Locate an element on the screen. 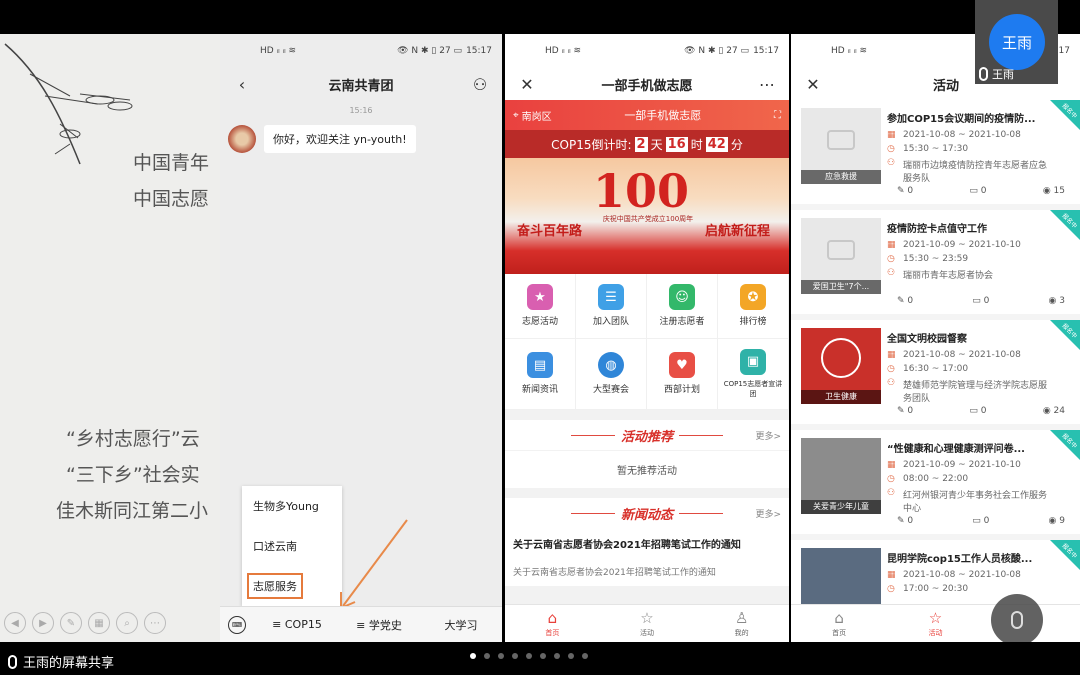 The height and width of the screenshot is (675, 1080). chat-timestamp: 15:16 is located at coordinates (361, 110).